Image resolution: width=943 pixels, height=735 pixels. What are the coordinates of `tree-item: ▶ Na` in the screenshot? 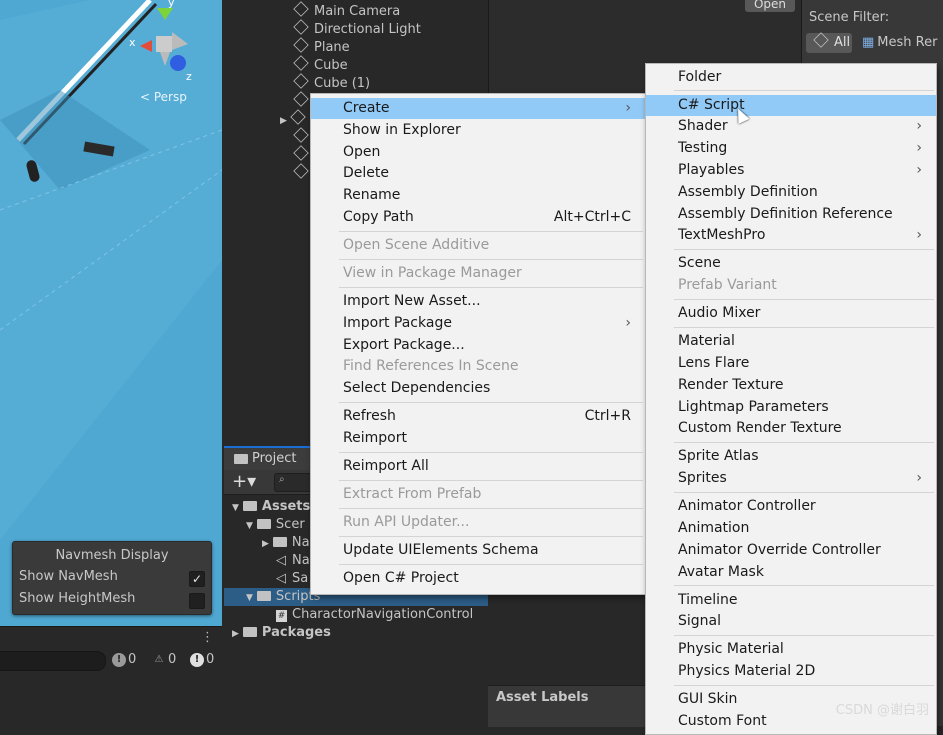 It's located at (286, 543).